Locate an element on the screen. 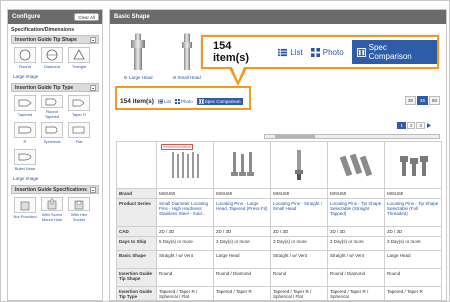 The height and width of the screenshot is (302, 450). shape-small-head: Small Head is located at coordinates (186, 56).